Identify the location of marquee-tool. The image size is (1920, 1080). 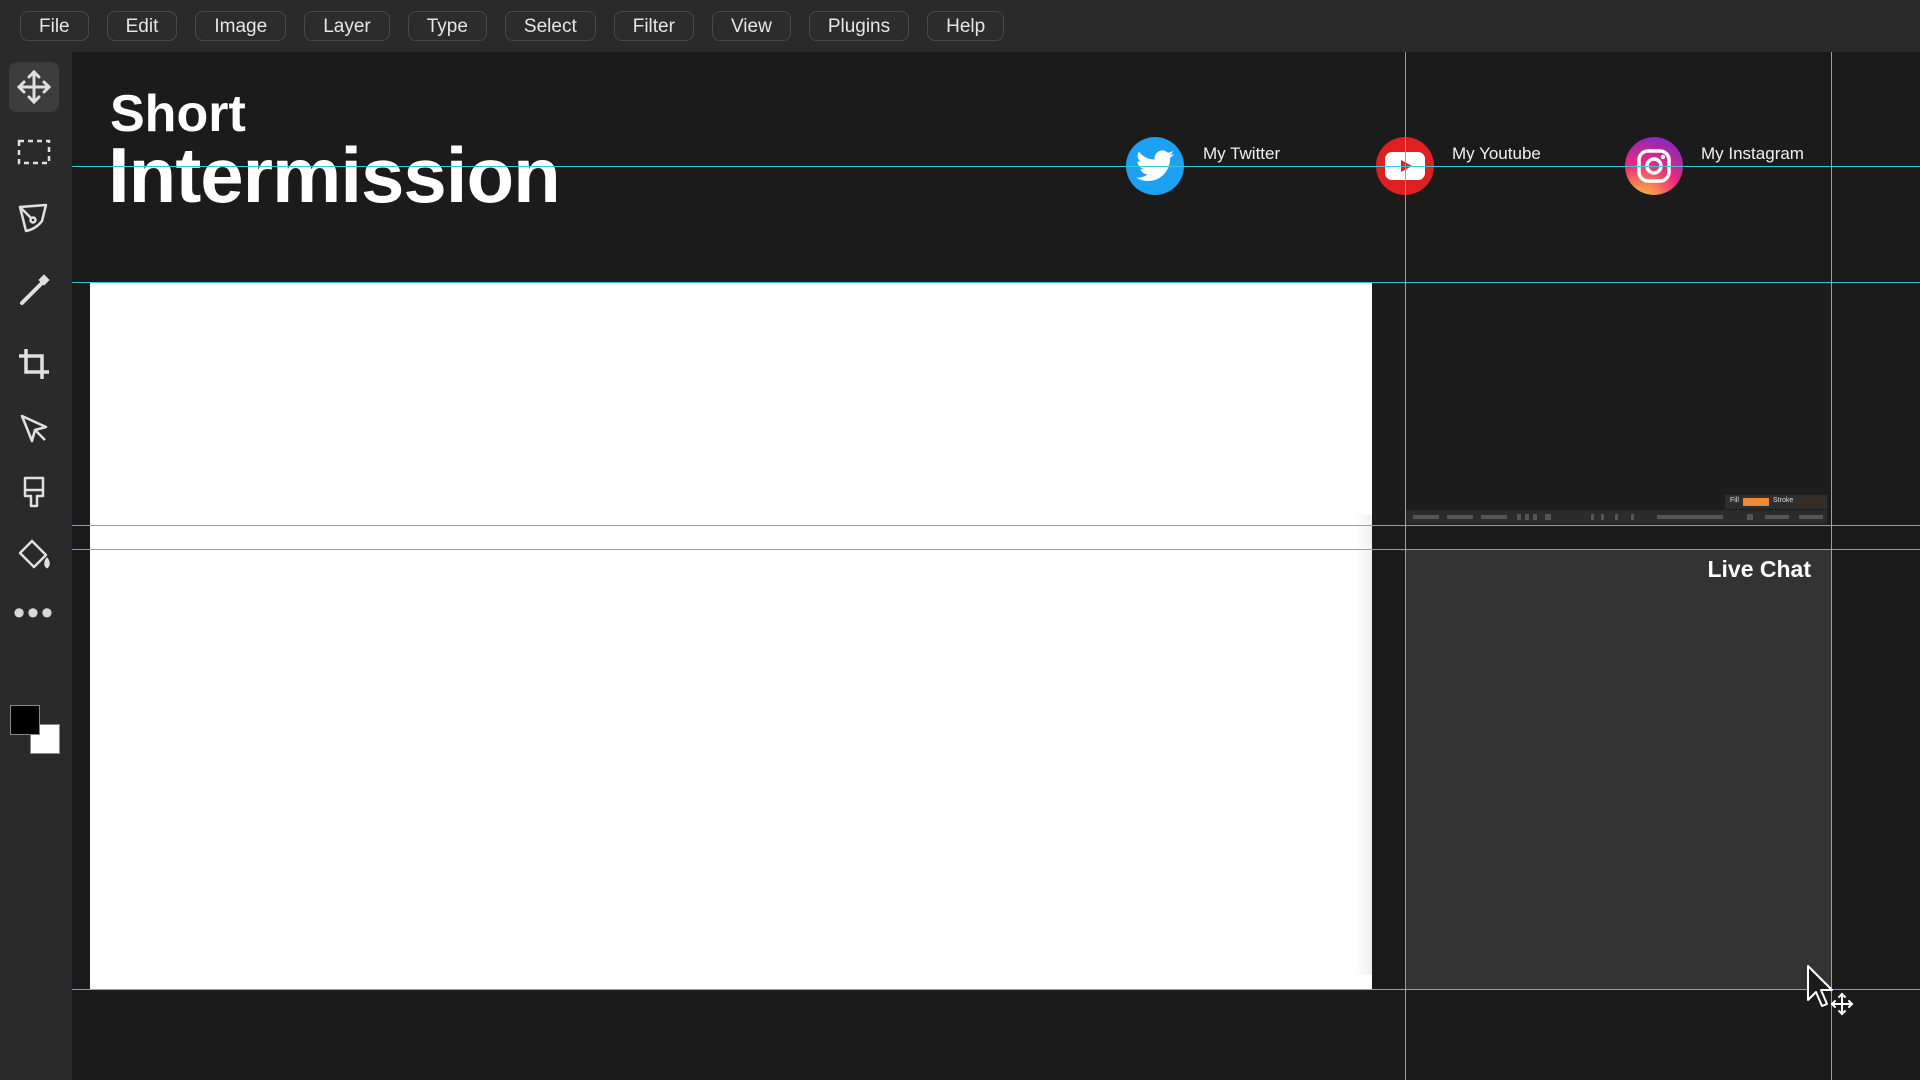
(34, 152).